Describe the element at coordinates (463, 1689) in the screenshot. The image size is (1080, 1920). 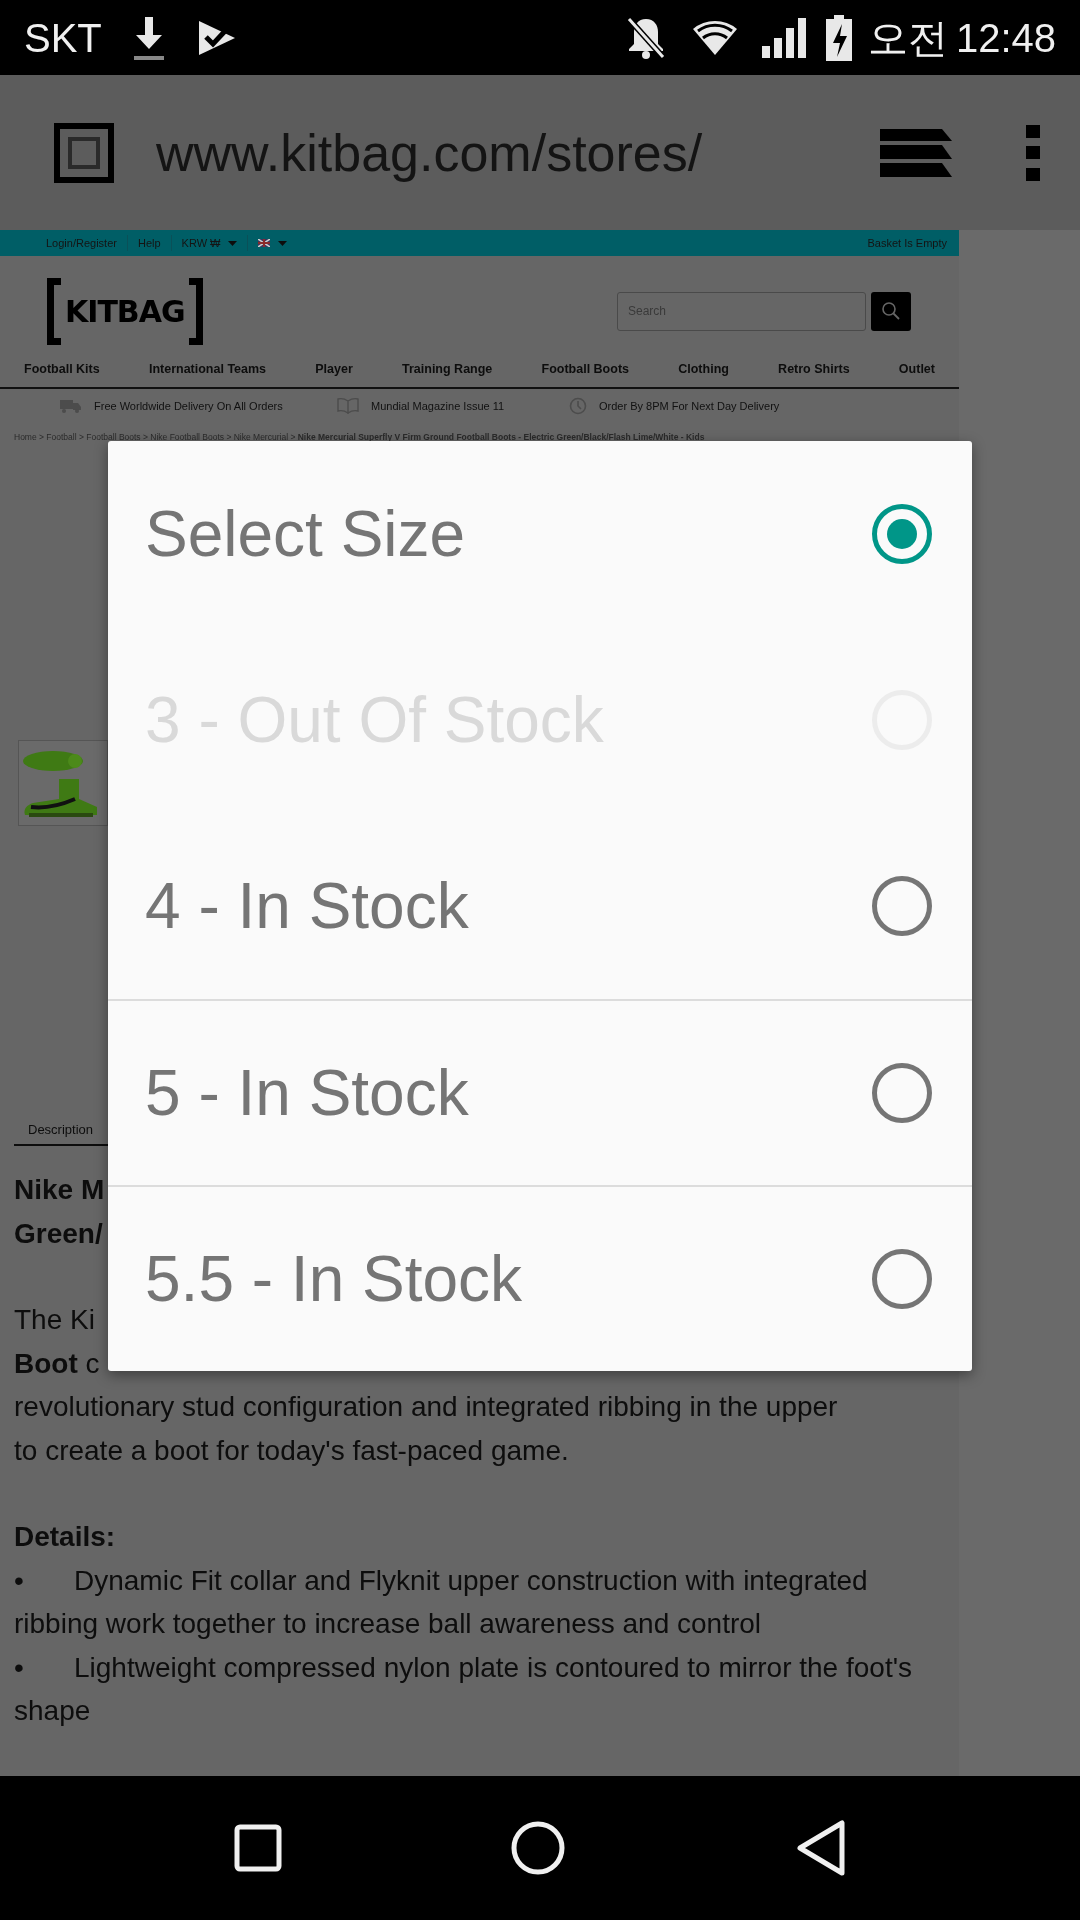
I see `bullet-text: • Lightweight compressed nylon plate is contoured to mirror the foot's shape` at that location.